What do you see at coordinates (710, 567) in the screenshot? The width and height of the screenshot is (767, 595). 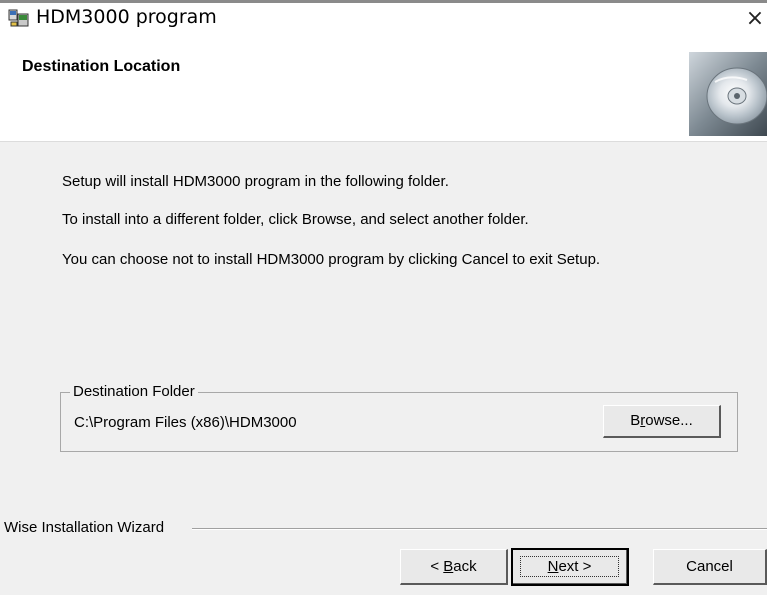 I see `cancel-button: Cancel` at bounding box center [710, 567].